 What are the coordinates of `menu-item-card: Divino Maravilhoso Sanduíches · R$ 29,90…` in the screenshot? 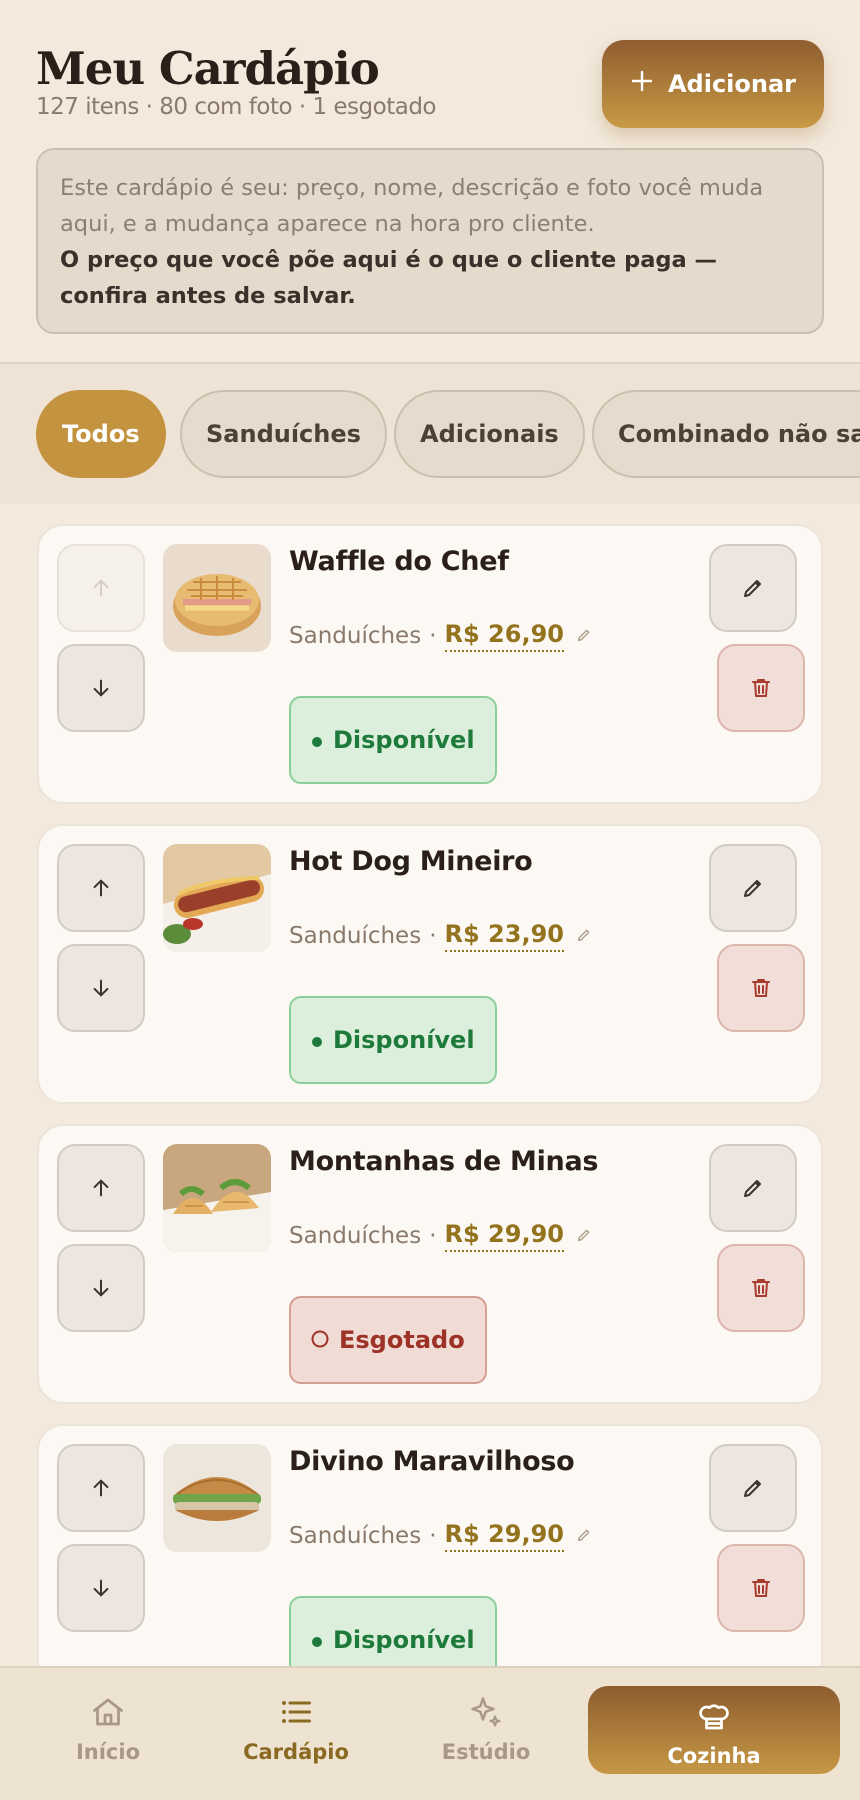 It's located at (430, 1545).